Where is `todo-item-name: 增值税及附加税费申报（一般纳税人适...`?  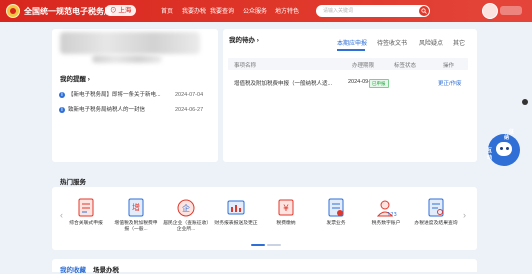 todo-item-name: 增值税及附加税费申报（一般纳税人适... is located at coordinates (286, 83).